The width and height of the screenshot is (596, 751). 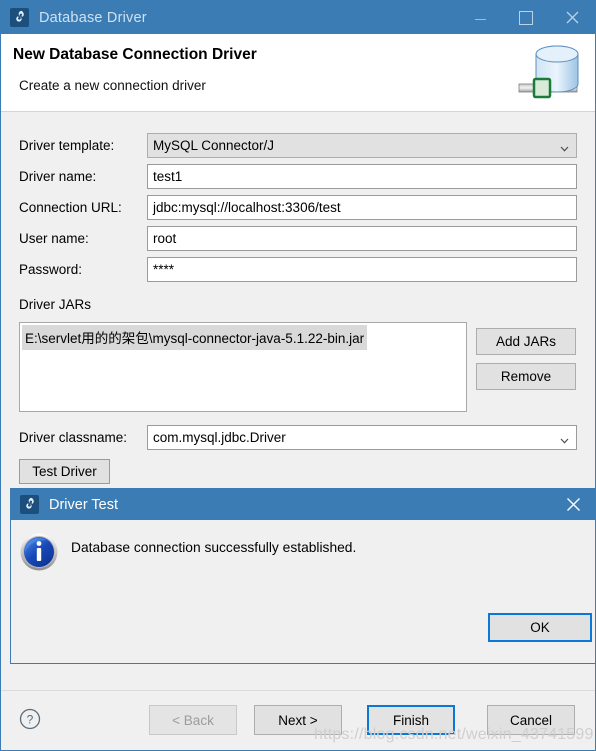 I want to click on form-row-user-name: User name: root, so click(x=298, y=238).